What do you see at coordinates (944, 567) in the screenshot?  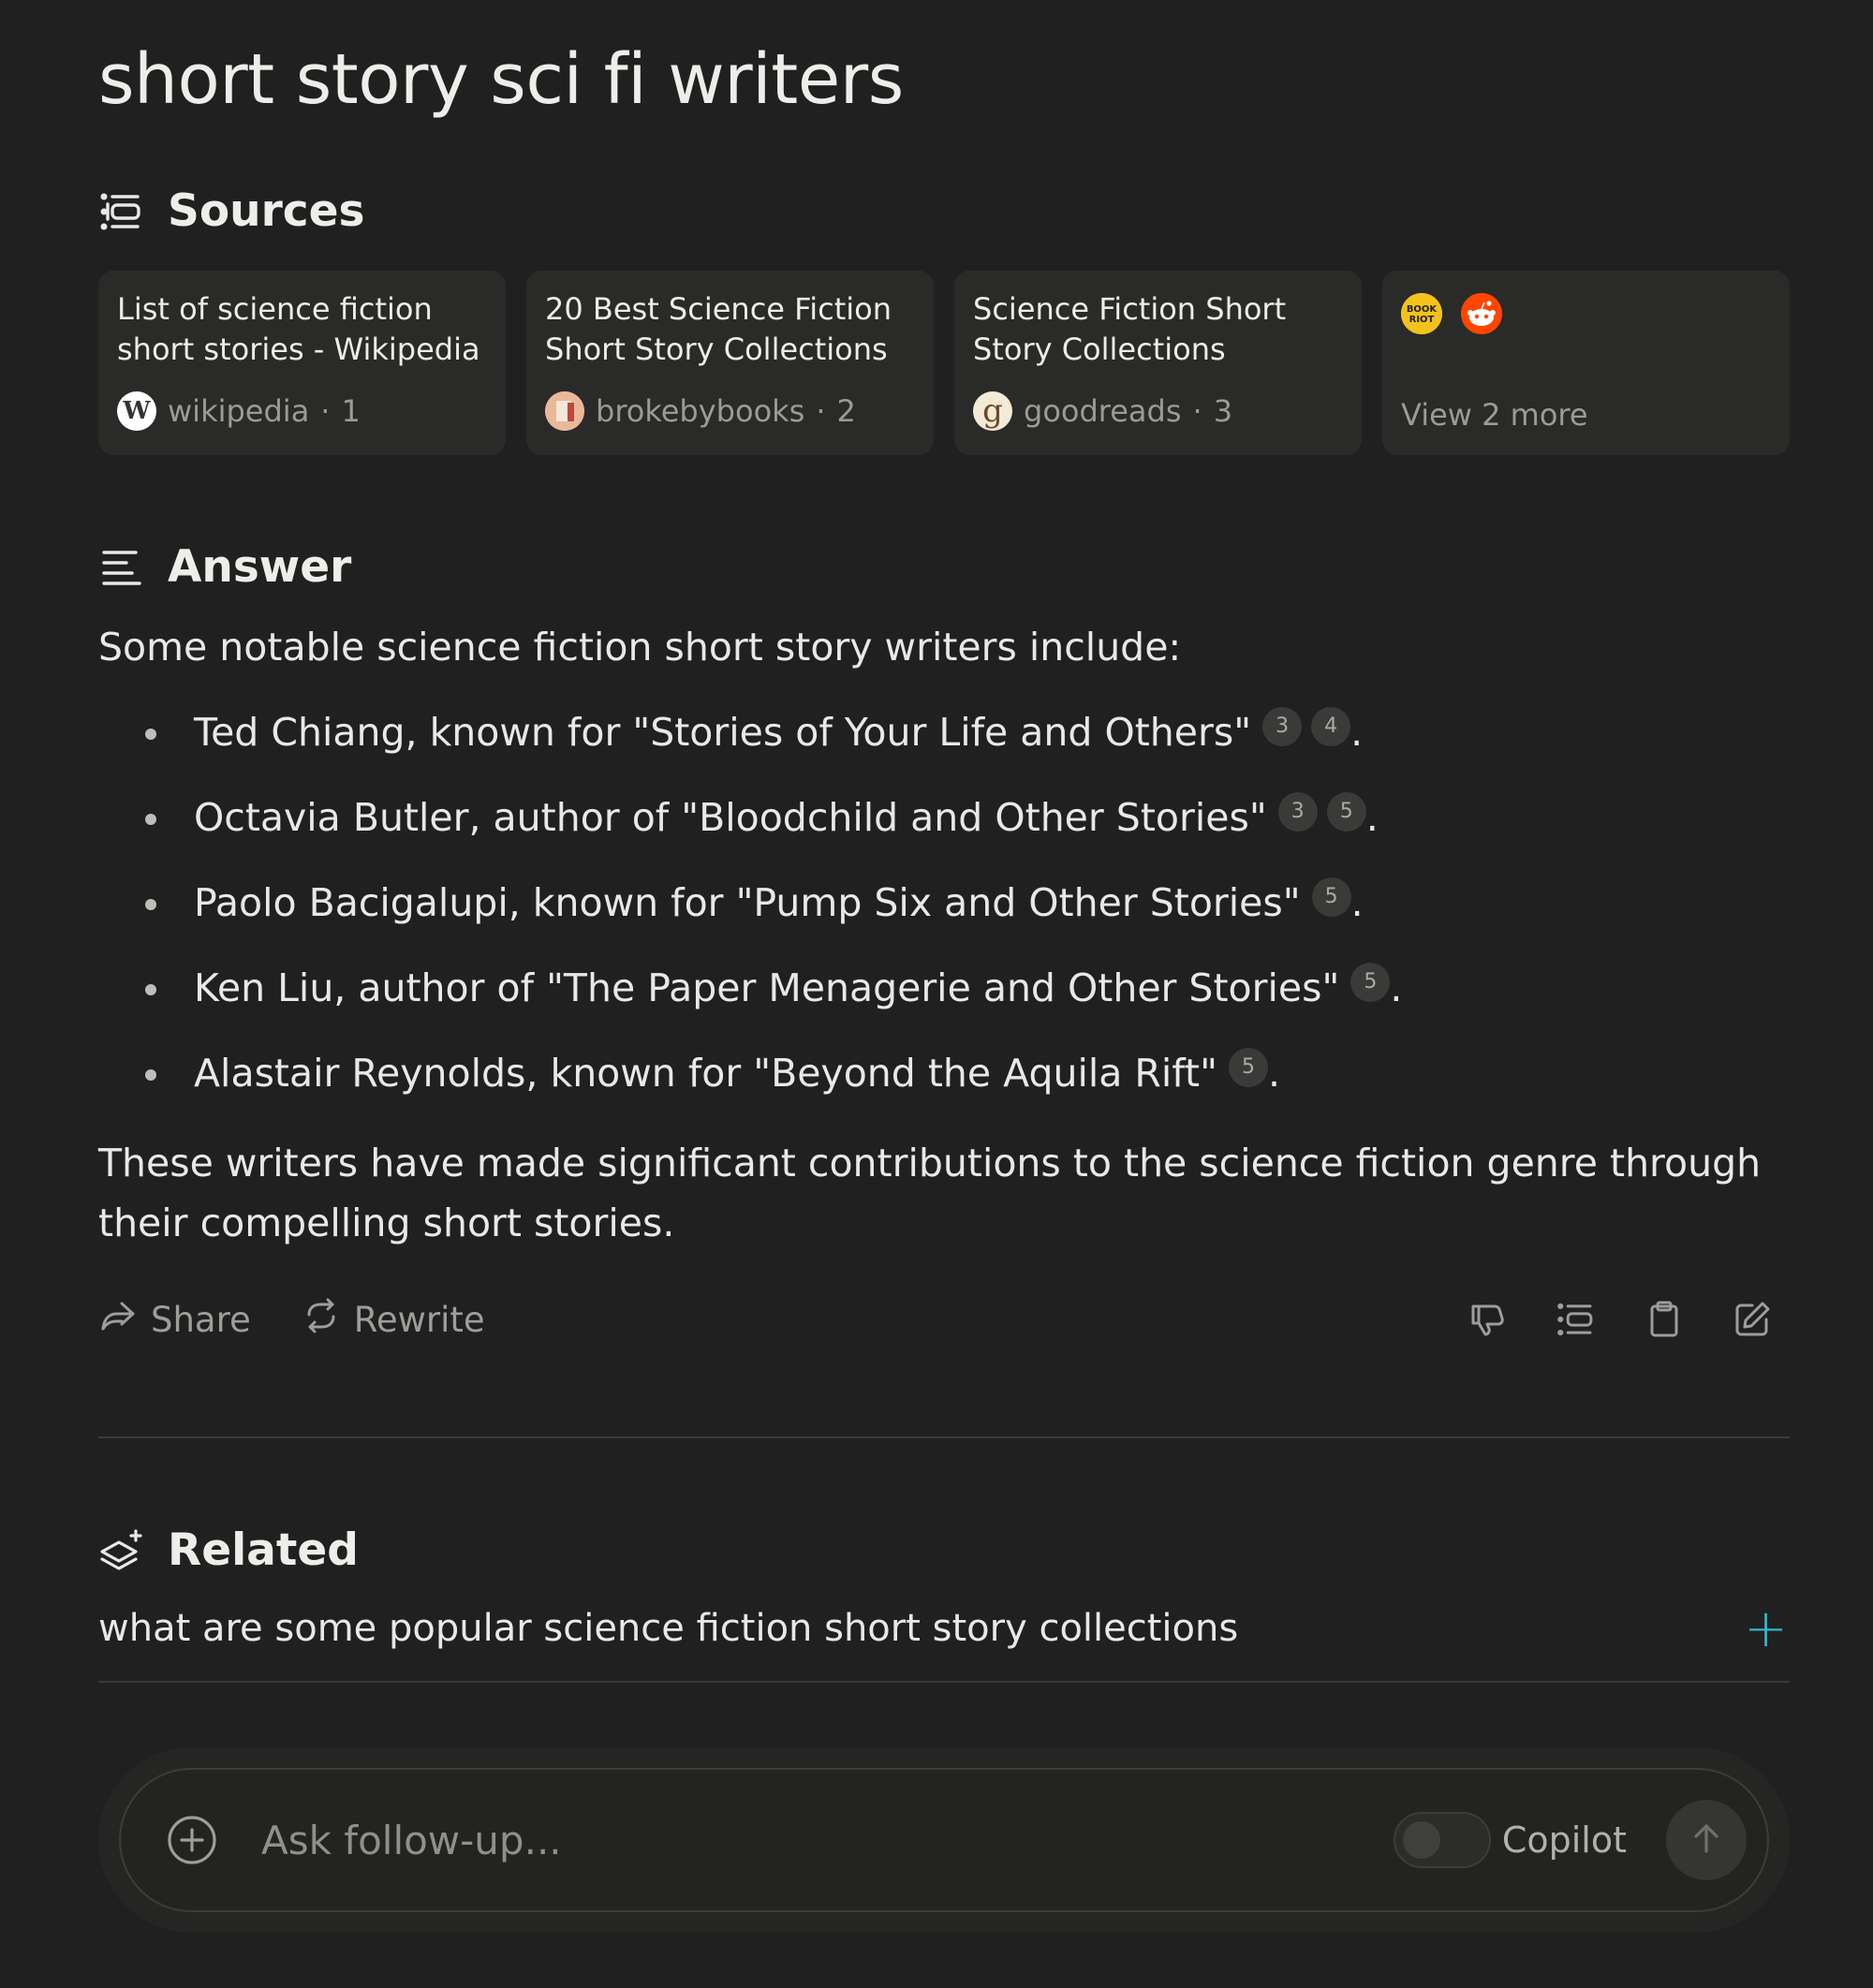 I see `answer-header: Answer` at bounding box center [944, 567].